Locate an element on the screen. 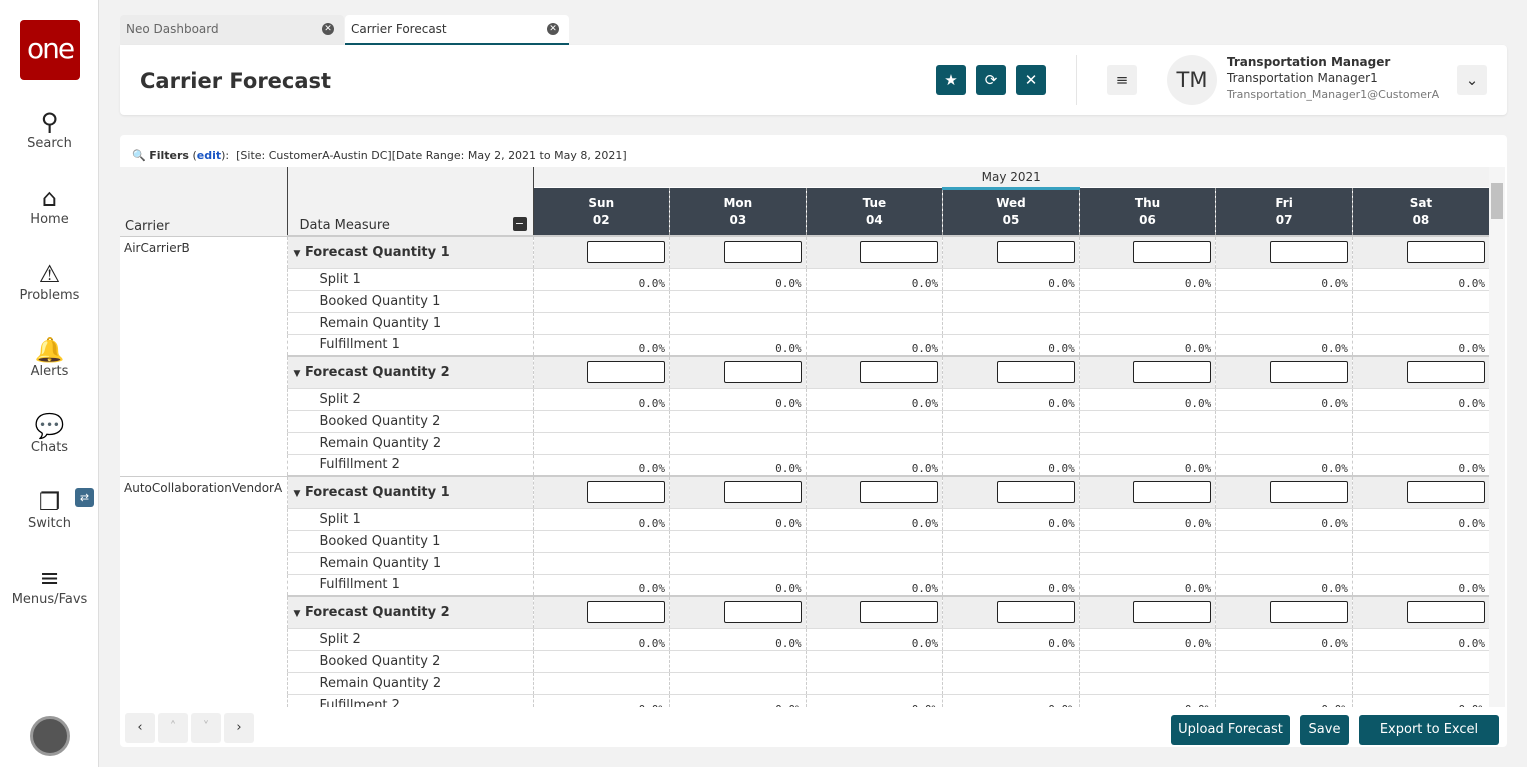 Image resolution: width=1527 pixels, height=767 pixels. measure-label: Remain Quantity 1 is located at coordinates (409, 563).